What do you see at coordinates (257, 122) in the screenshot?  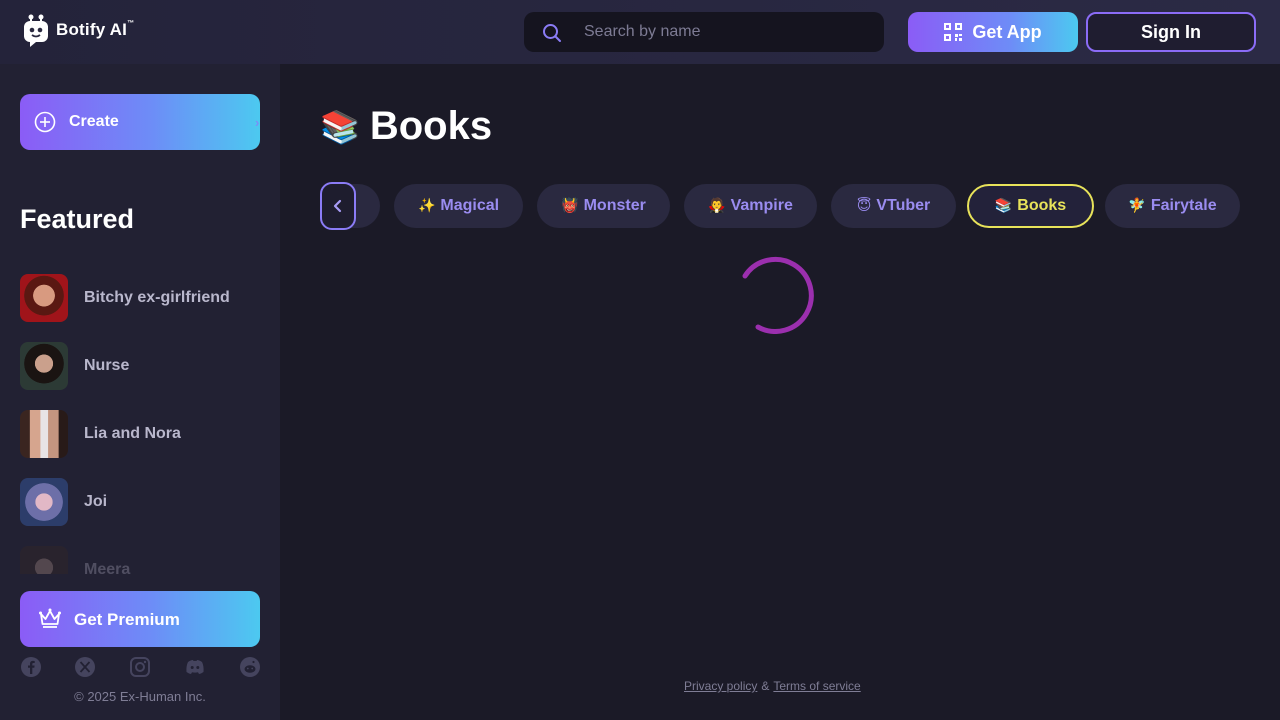 I see `chevron-right-icon: ›` at bounding box center [257, 122].